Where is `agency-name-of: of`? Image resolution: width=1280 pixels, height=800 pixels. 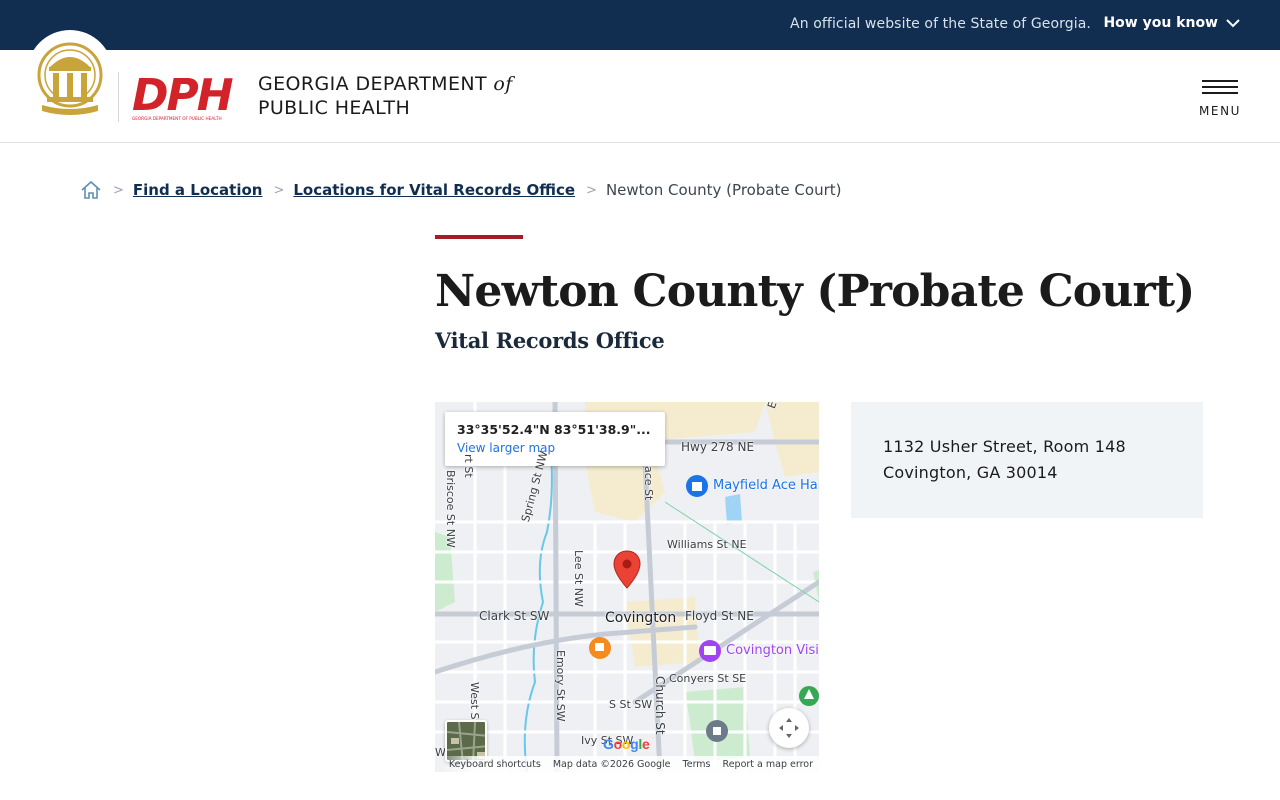 agency-name-of: of is located at coordinates (503, 84).